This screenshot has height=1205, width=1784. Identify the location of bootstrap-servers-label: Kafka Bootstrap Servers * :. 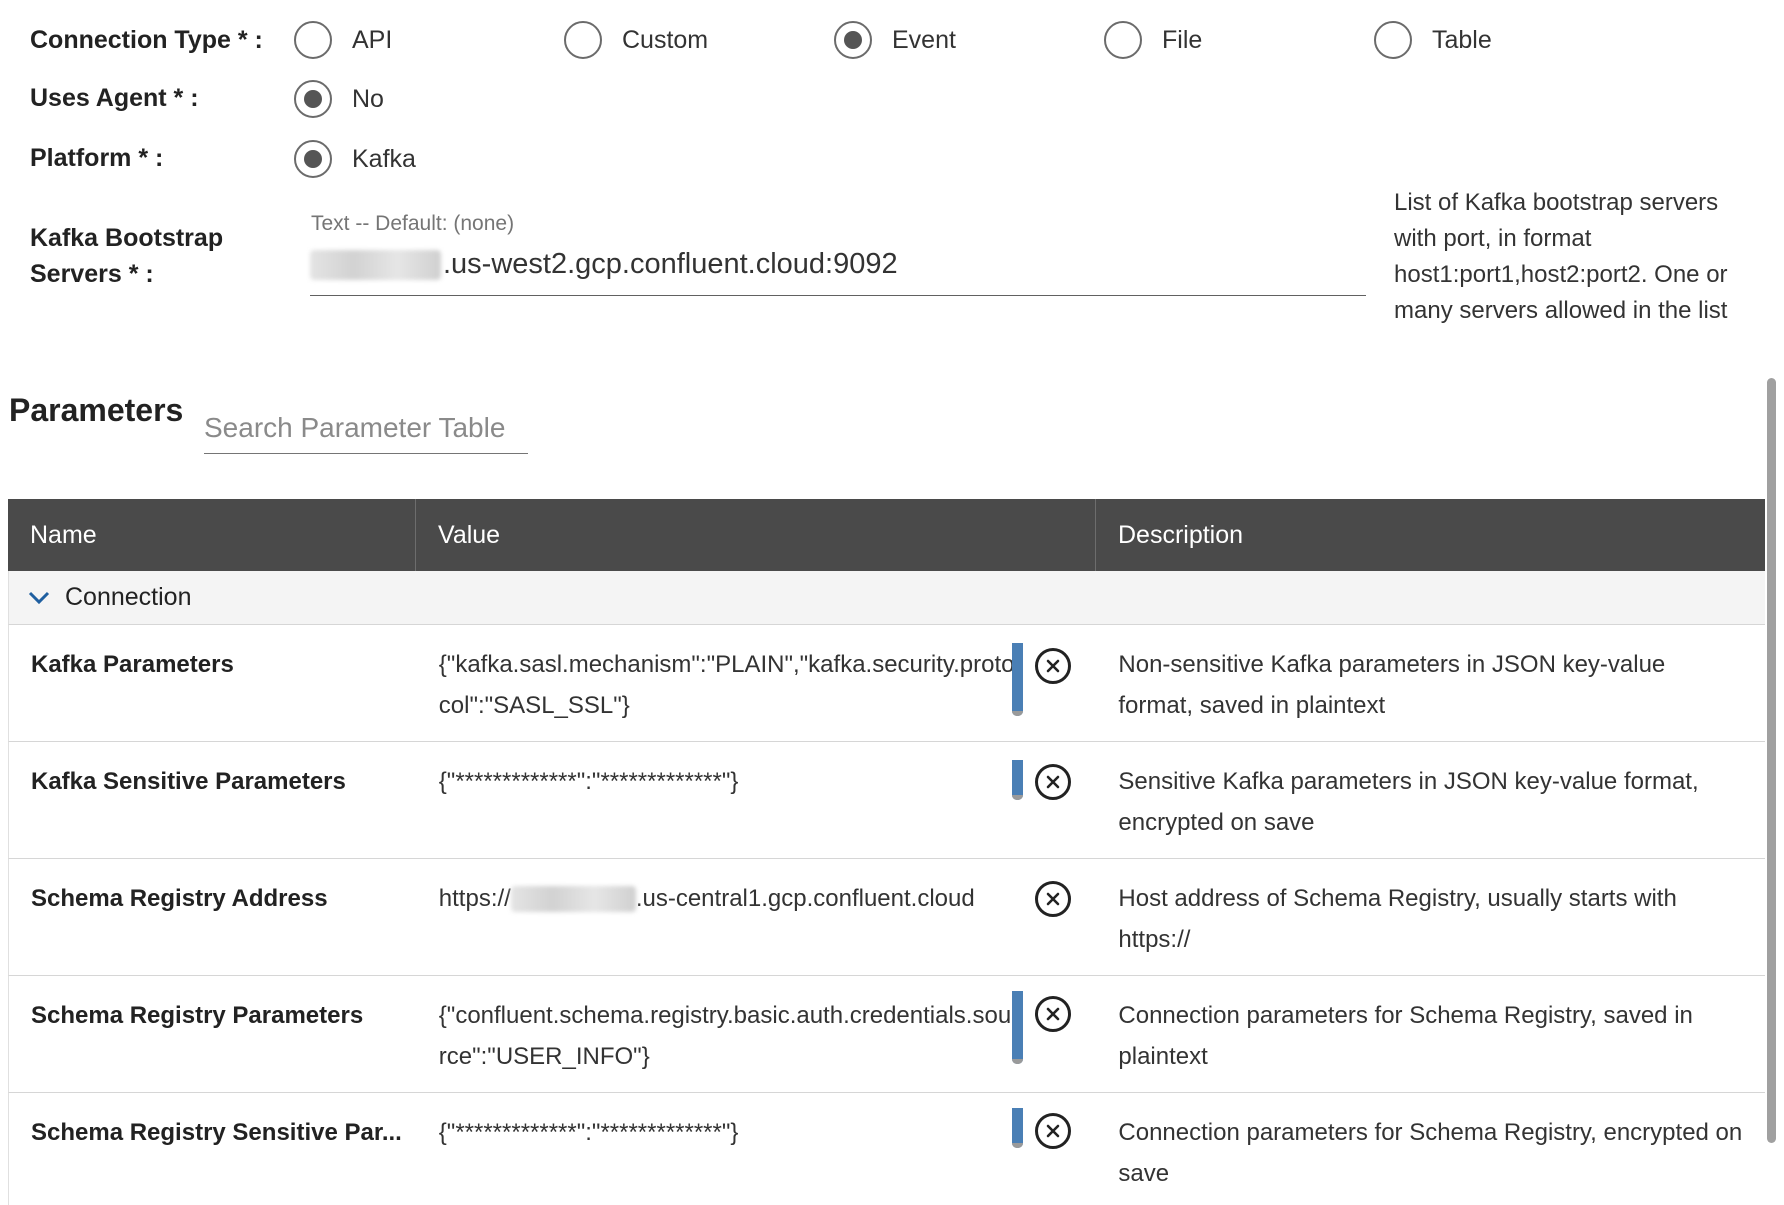
(127, 256).